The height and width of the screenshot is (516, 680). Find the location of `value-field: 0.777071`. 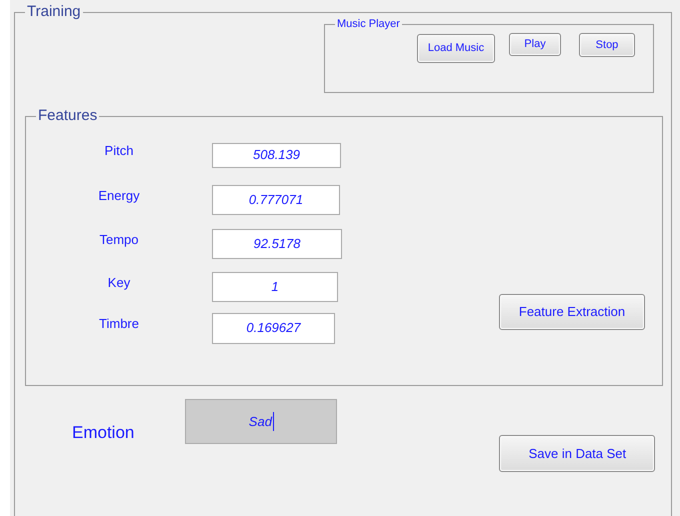

value-field: 0.777071 is located at coordinates (276, 199).